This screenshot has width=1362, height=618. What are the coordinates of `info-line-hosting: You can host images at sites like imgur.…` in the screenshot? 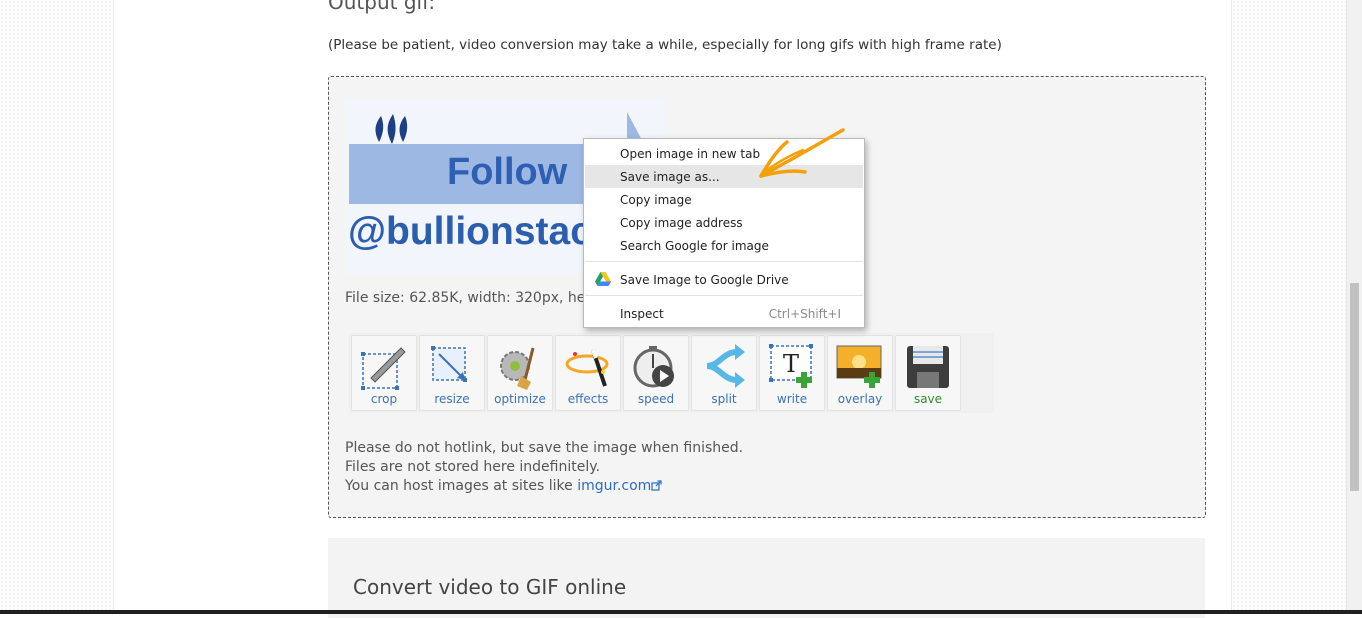 It's located at (544, 486).